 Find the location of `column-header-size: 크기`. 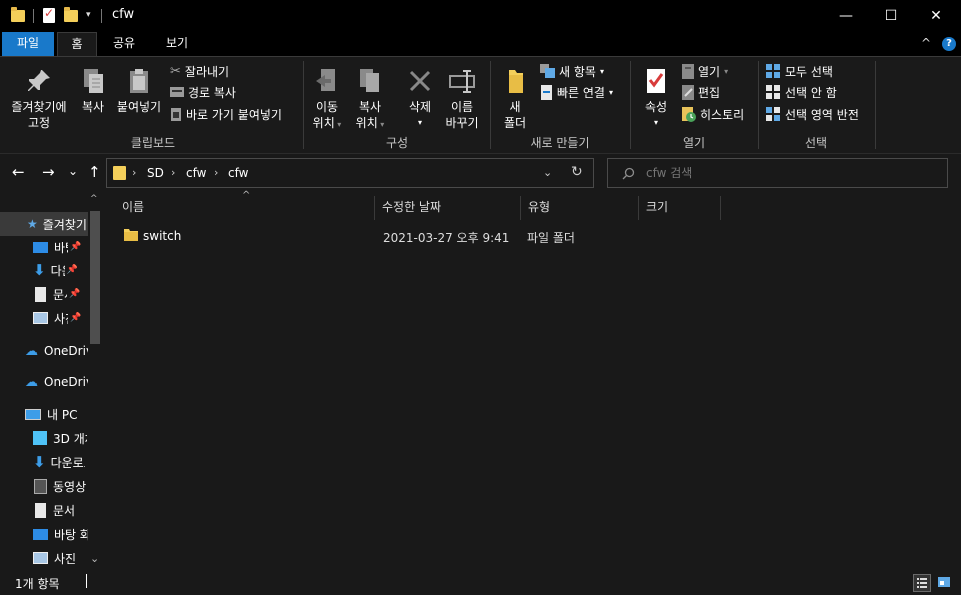

column-header-size: 크기 is located at coordinates (657, 206).